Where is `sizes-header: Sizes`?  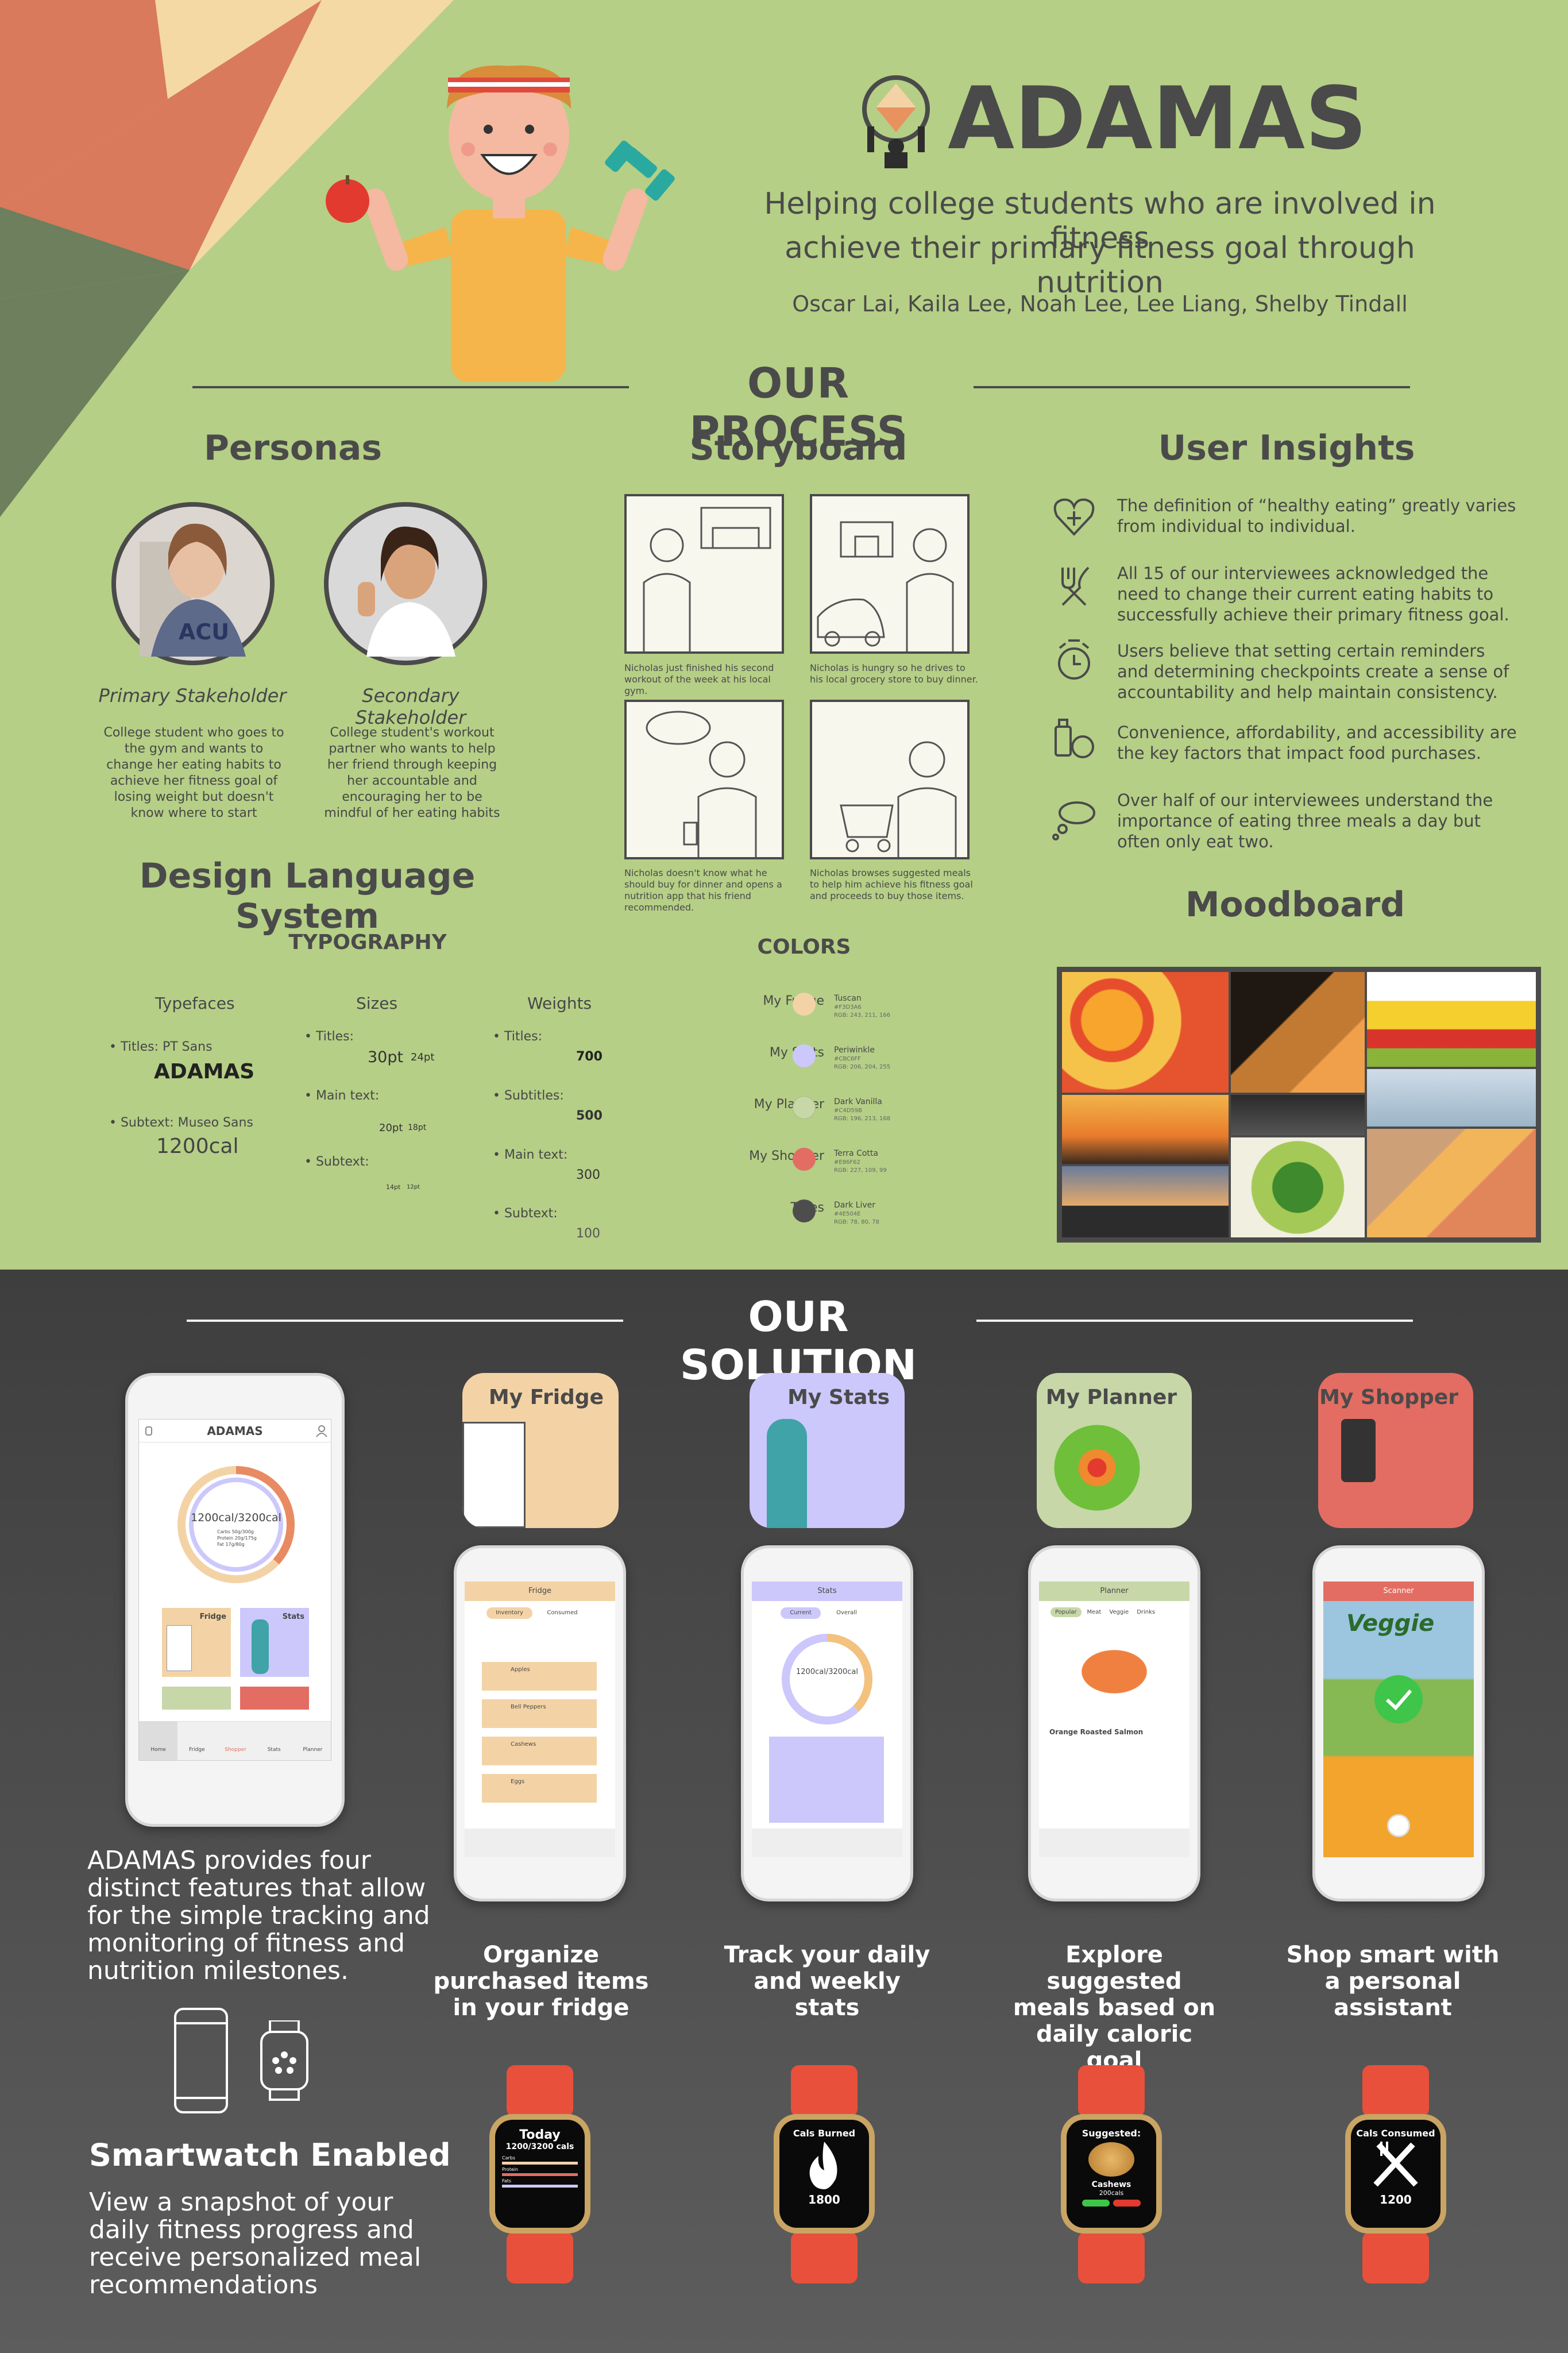 sizes-header: Sizes is located at coordinates (377, 1003).